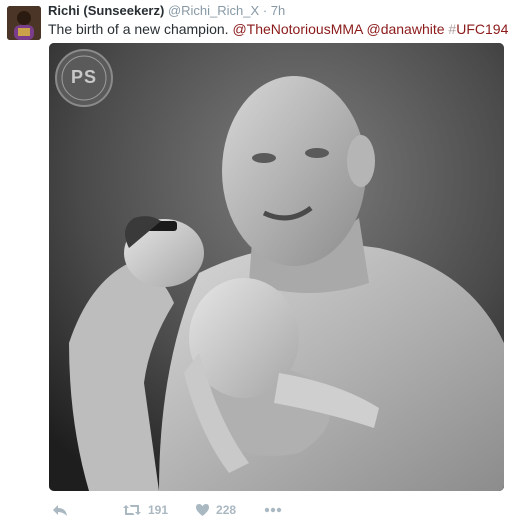 This screenshot has height=528, width=514. Describe the element at coordinates (278, 10) in the screenshot. I see `tweet-timestamp: 7h` at that location.